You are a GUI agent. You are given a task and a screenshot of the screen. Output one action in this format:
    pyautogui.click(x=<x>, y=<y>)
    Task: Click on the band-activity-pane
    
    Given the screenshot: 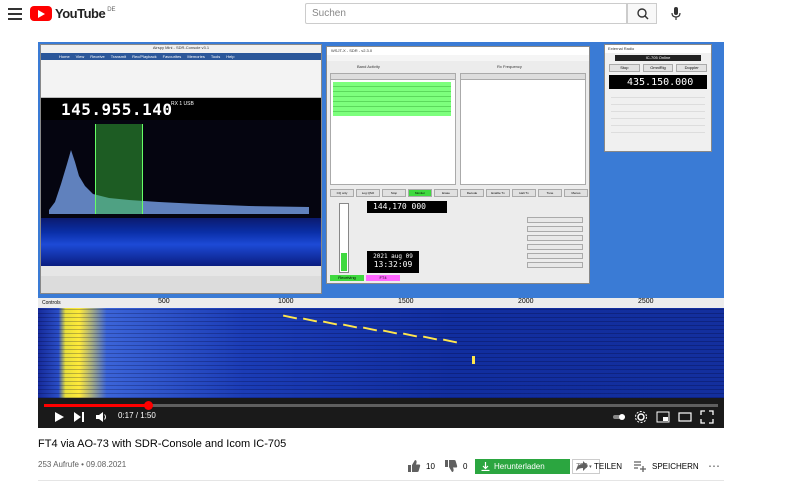 What is the action you would take?
    pyautogui.click(x=393, y=129)
    